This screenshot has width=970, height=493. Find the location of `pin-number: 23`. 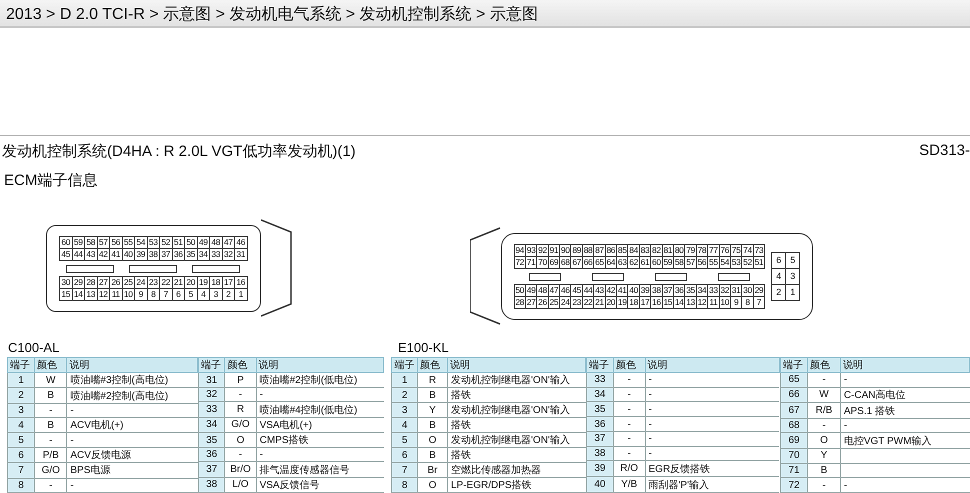

pin-number: 23 is located at coordinates (154, 282).